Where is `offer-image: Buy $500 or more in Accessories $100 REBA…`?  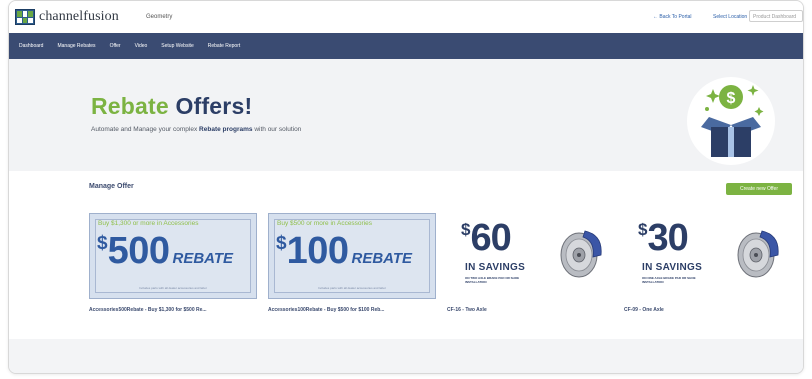 offer-image: Buy $500 or more in Accessories $100 REBA… is located at coordinates (352, 256).